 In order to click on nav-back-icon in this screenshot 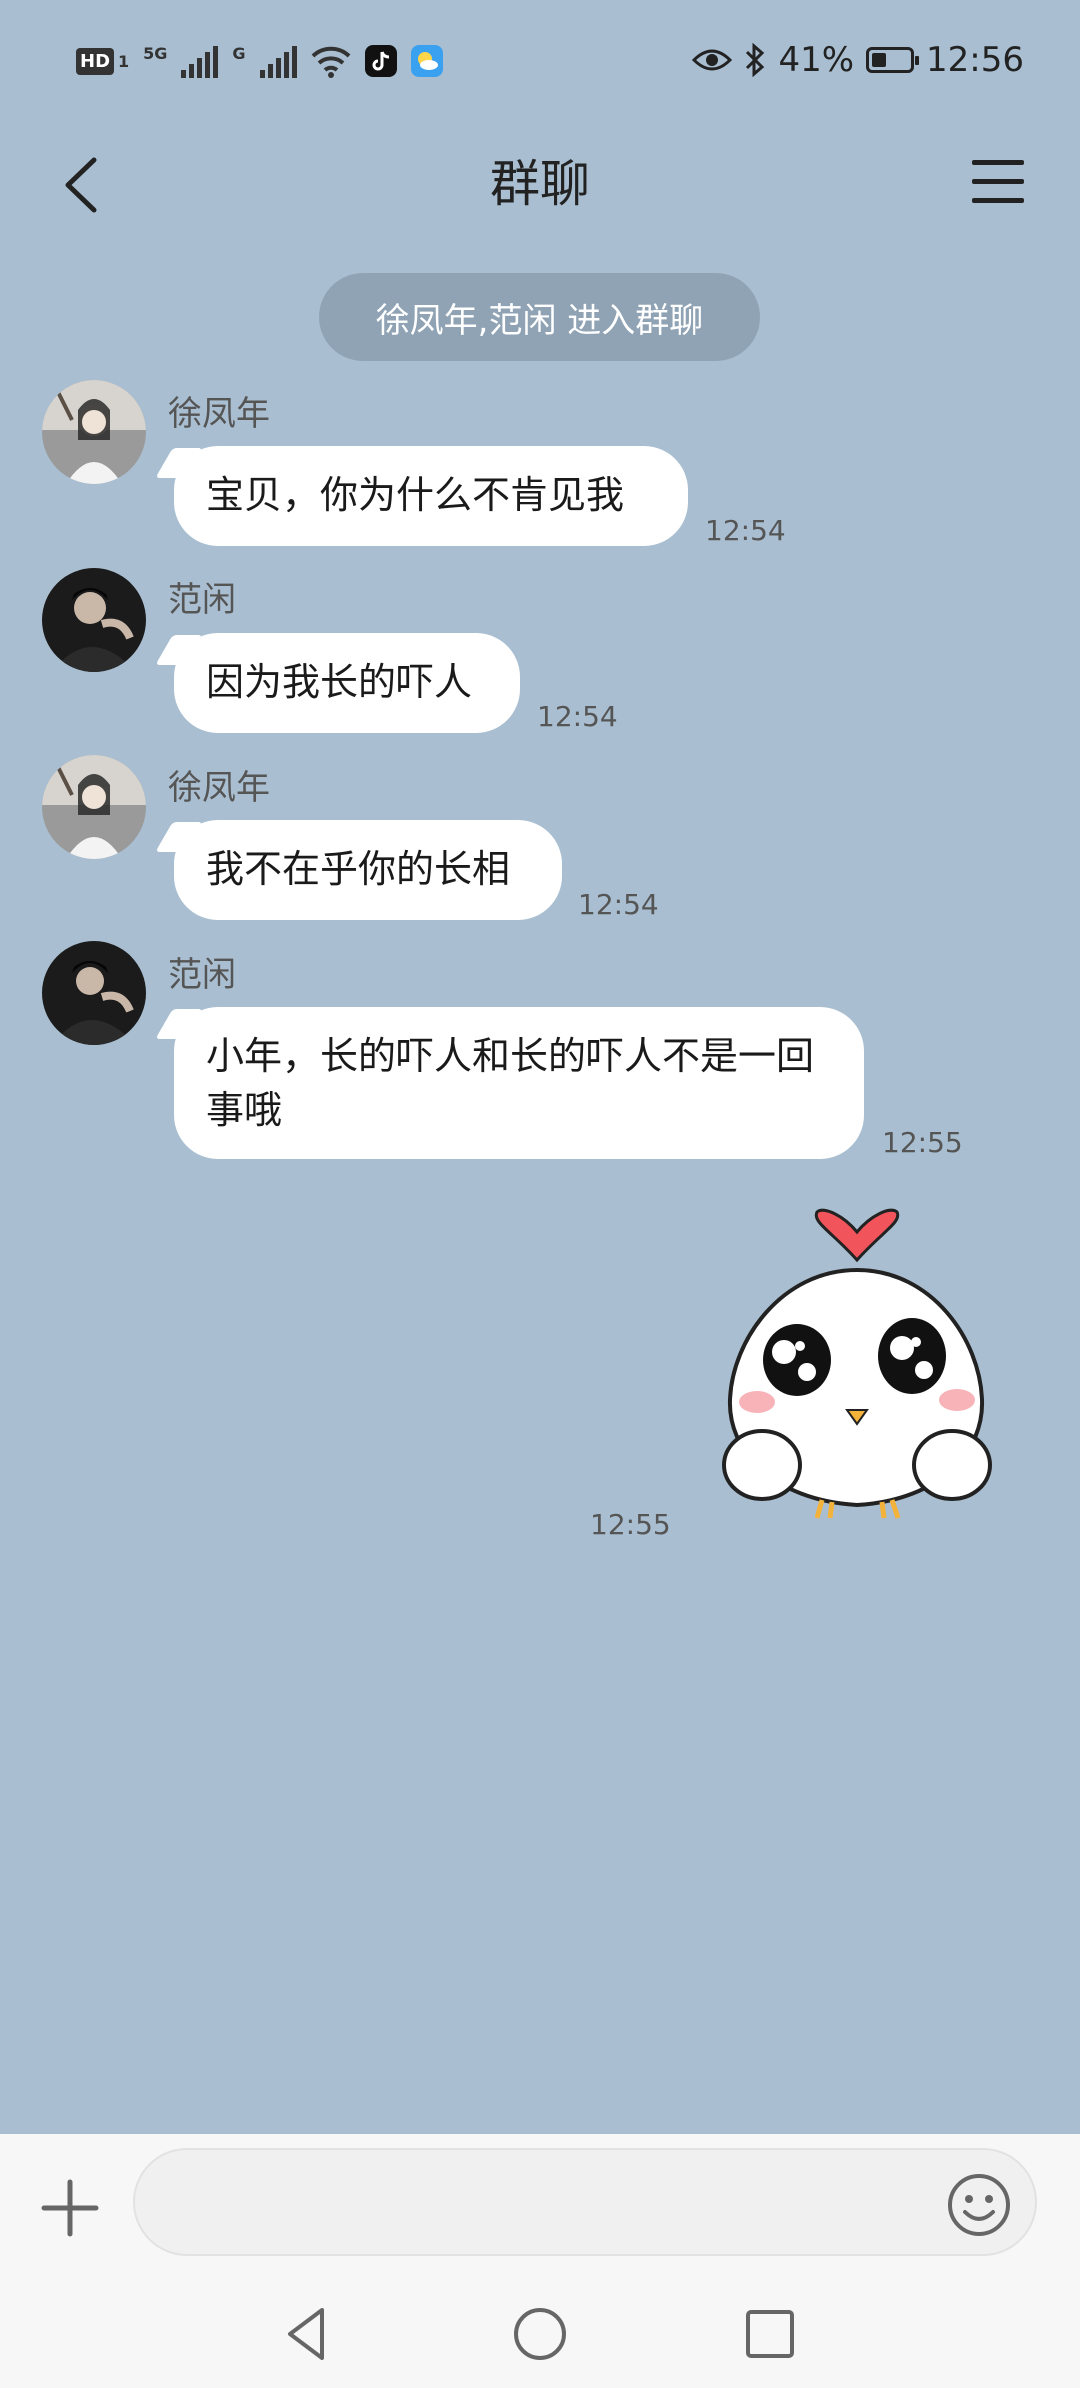, I will do `click(308, 2334)`.